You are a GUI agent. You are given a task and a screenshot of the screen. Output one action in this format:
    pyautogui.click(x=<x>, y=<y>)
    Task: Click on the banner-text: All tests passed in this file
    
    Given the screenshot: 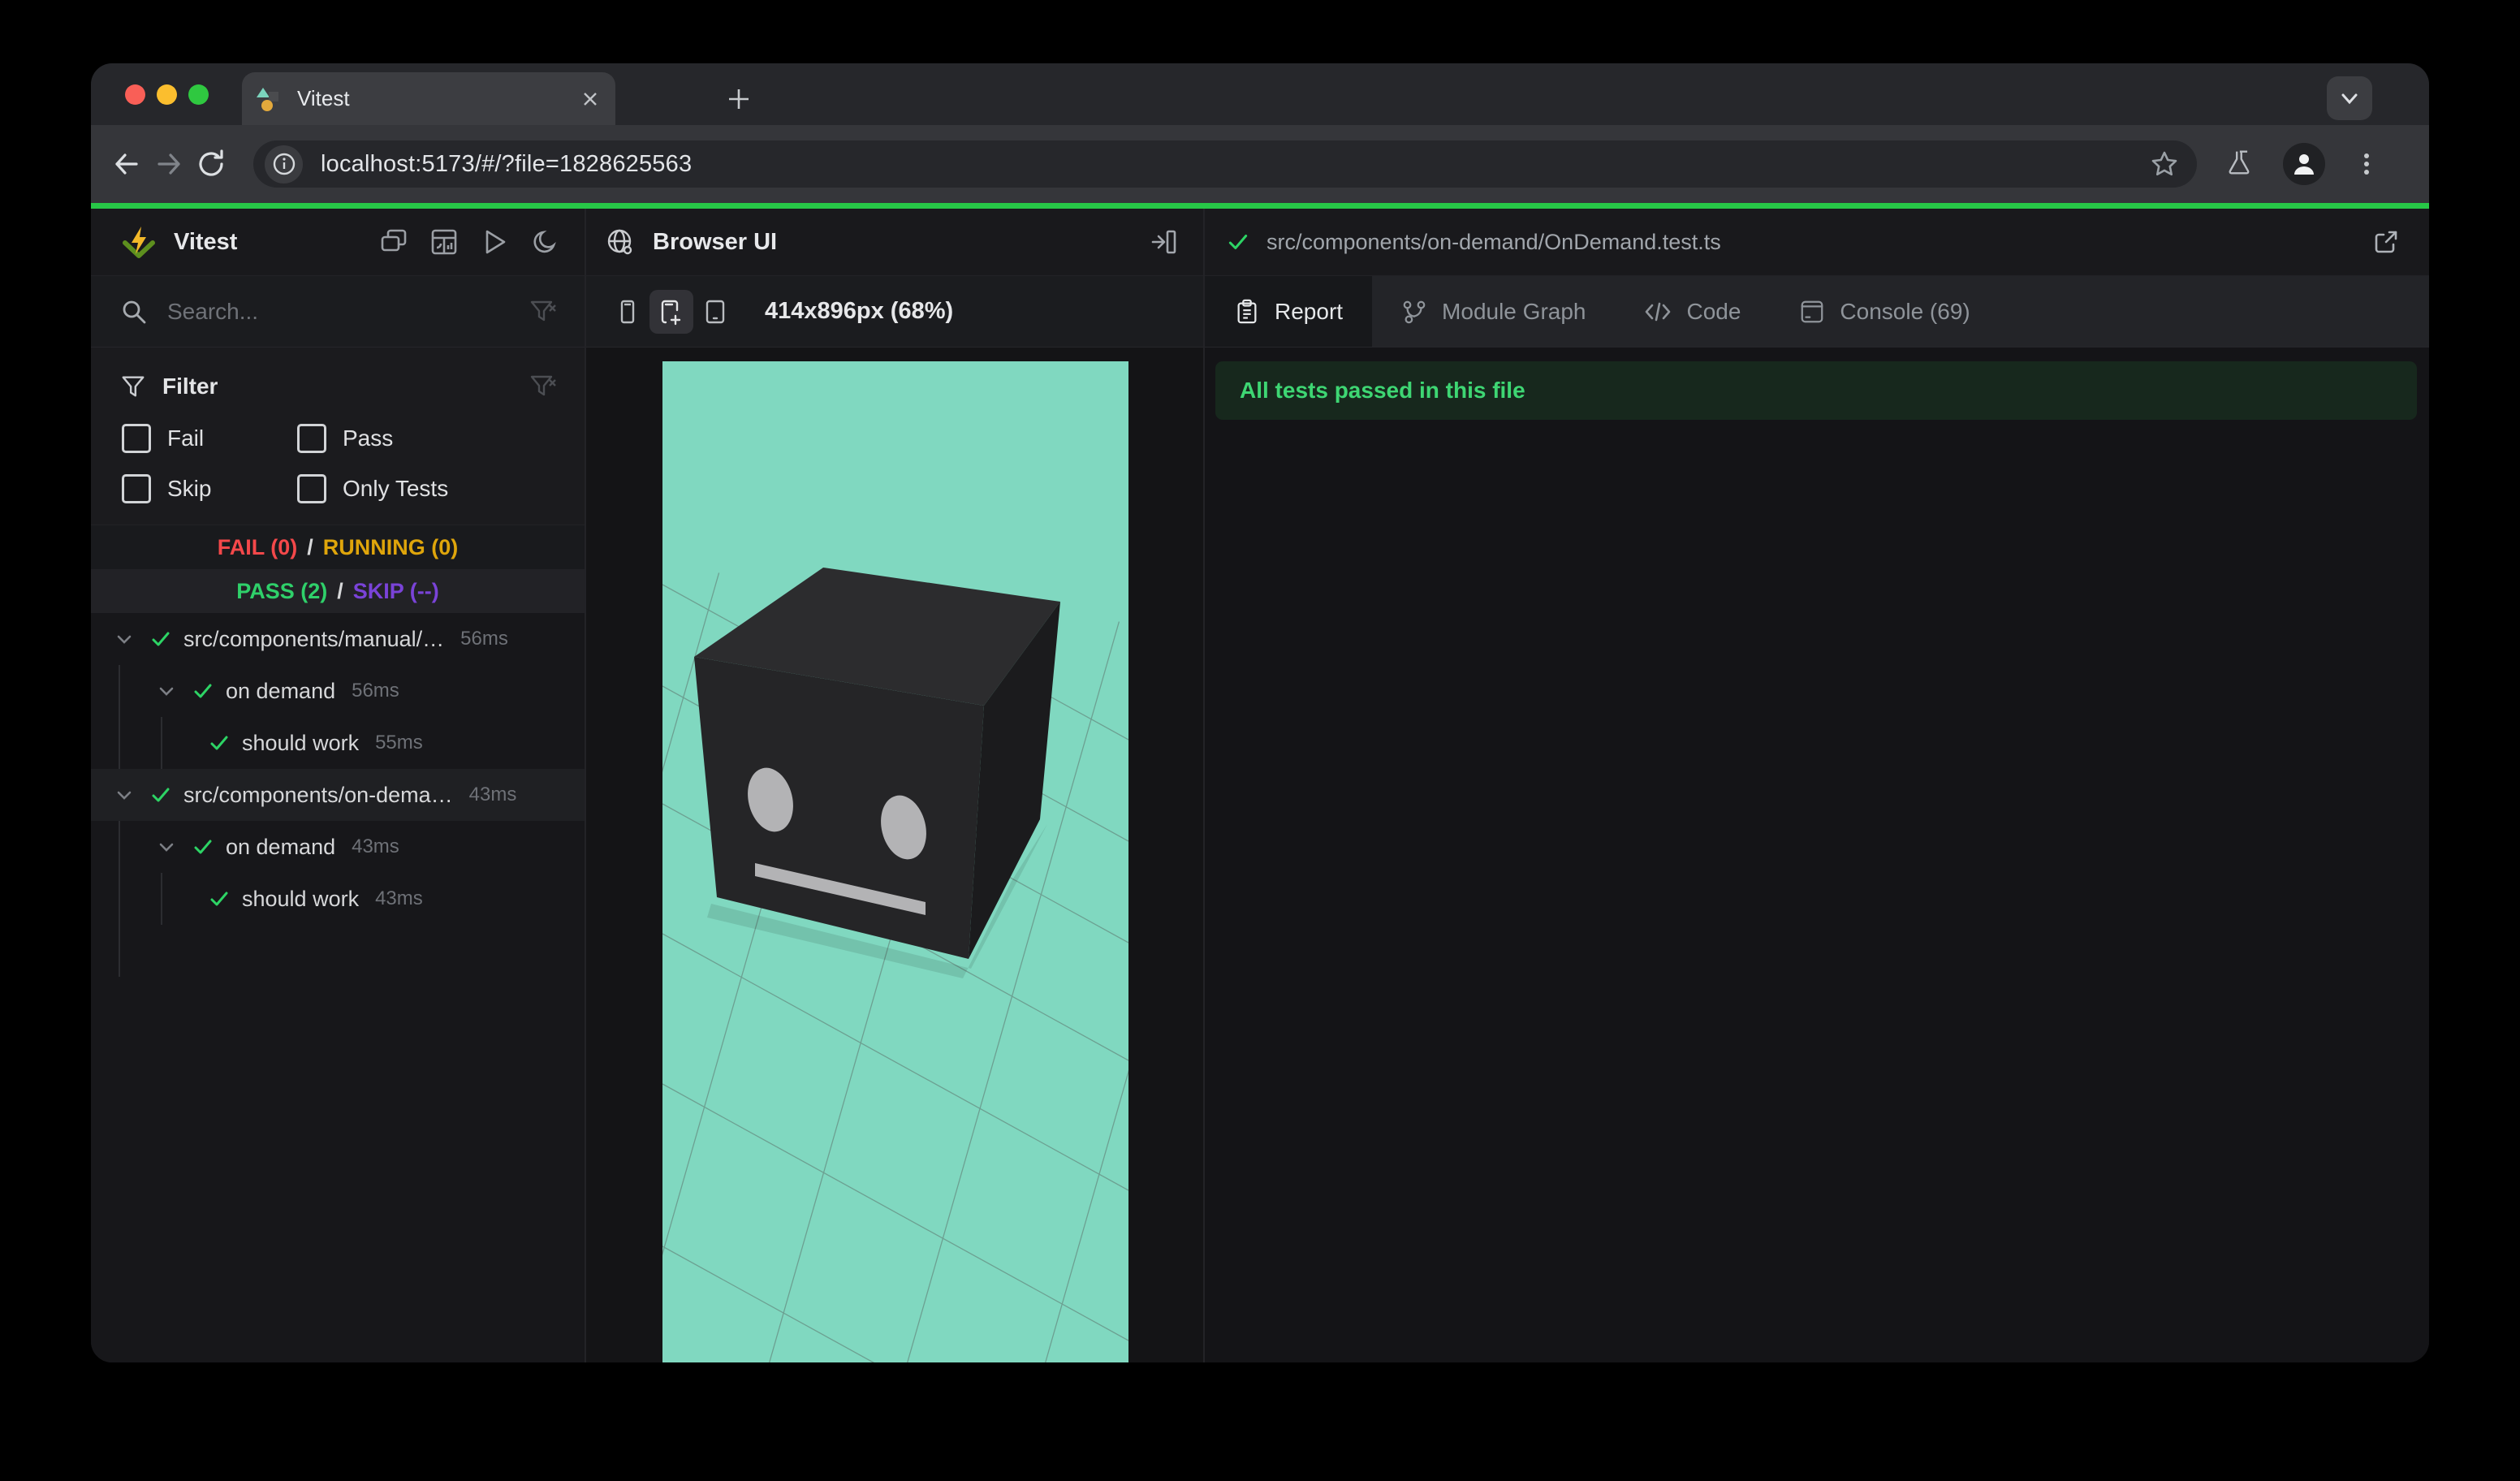 What is the action you would take?
    pyautogui.click(x=1382, y=391)
    